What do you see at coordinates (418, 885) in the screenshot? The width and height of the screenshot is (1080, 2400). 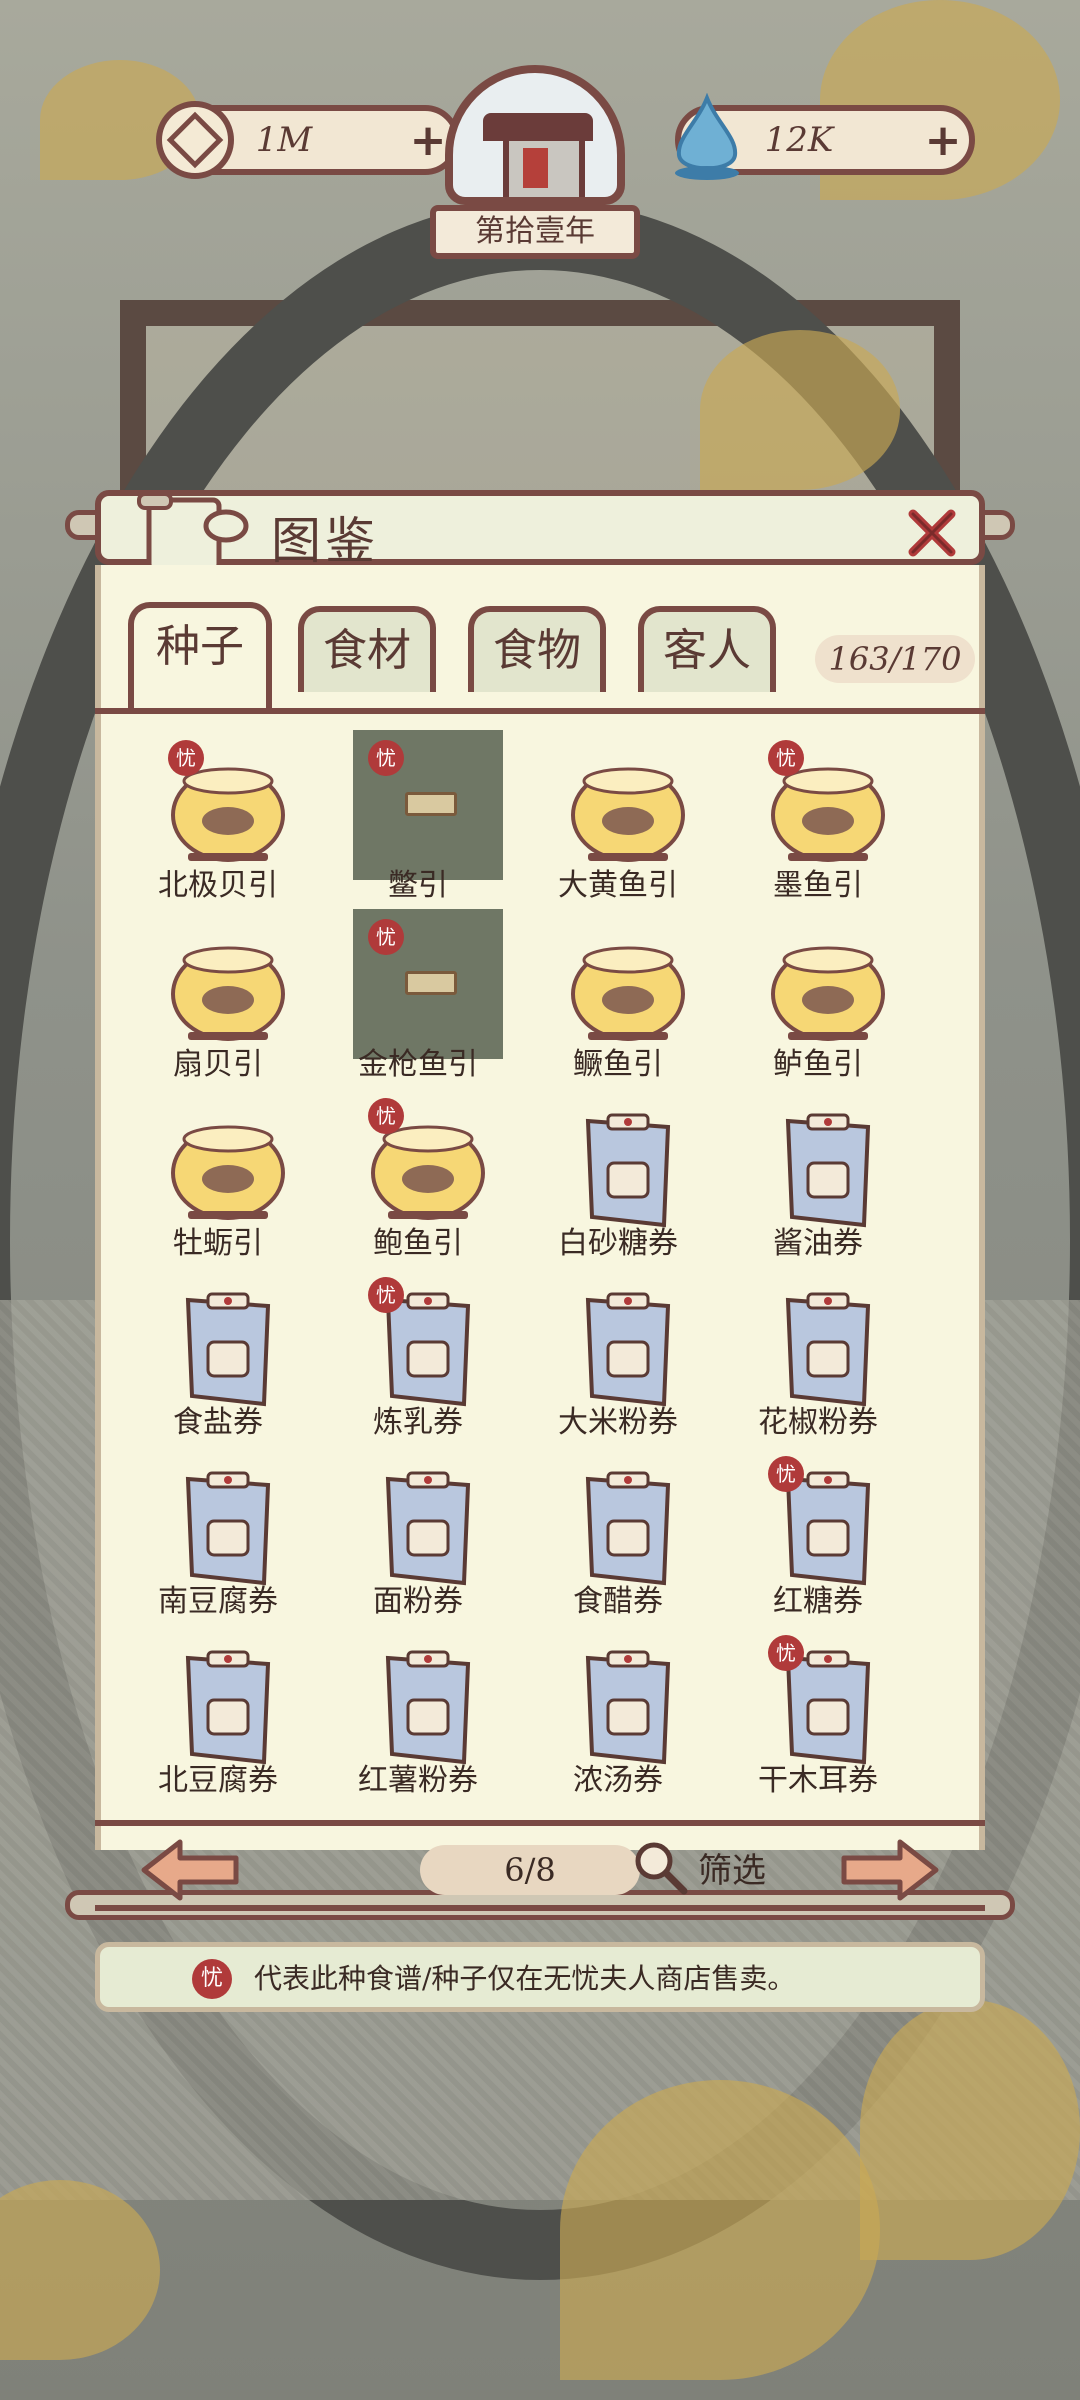 I see `item-label: 鳖引` at bounding box center [418, 885].